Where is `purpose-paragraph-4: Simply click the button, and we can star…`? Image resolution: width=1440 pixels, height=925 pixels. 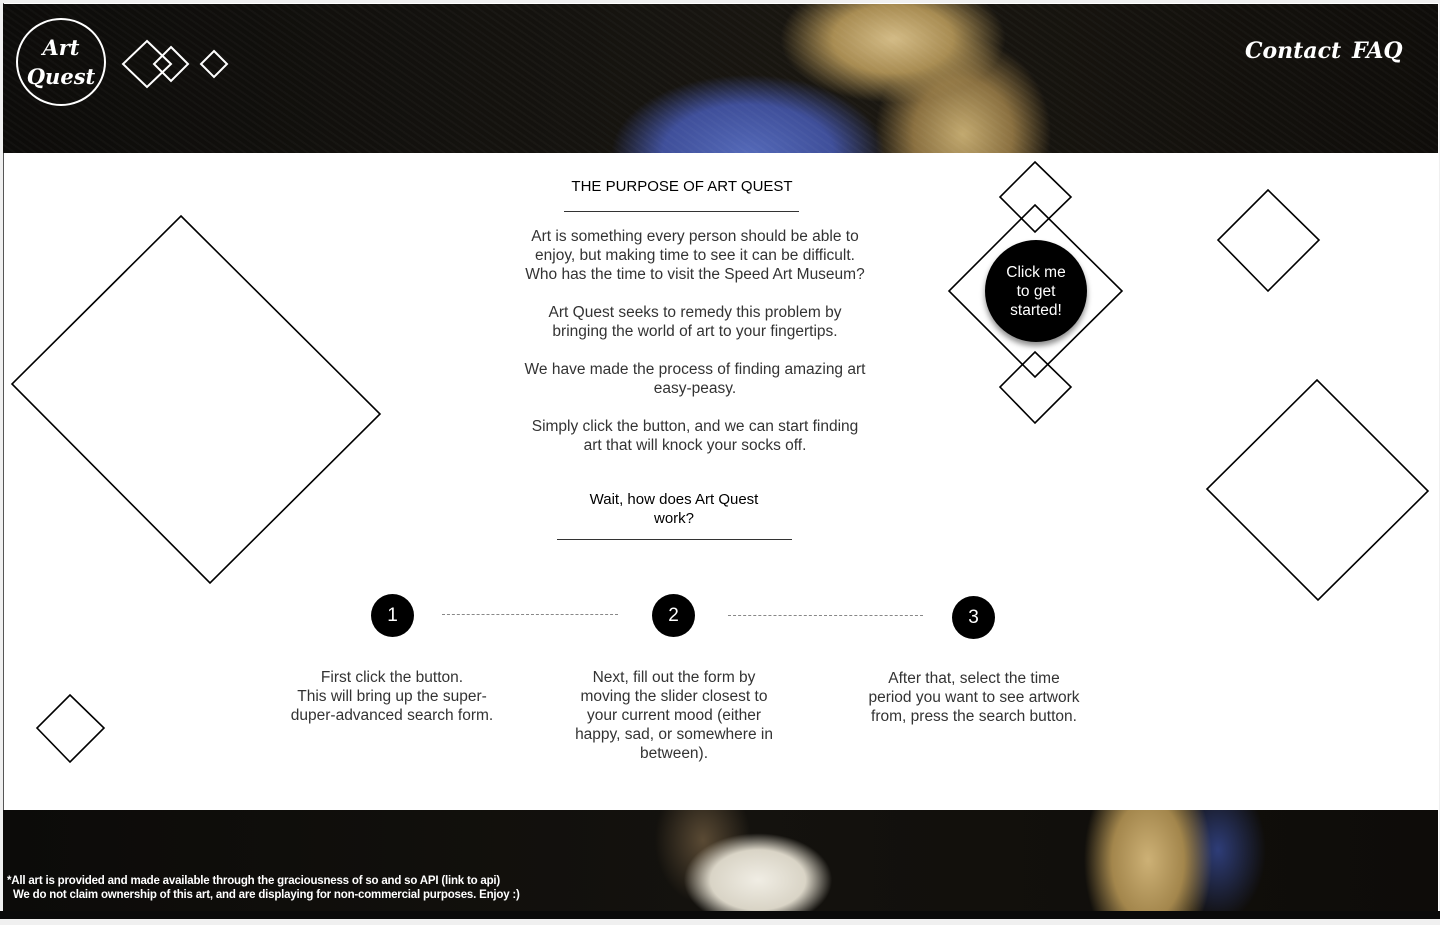 purpose-paragraph-4: Simply click the button, and we can star… is located at coordinates (695, 436).